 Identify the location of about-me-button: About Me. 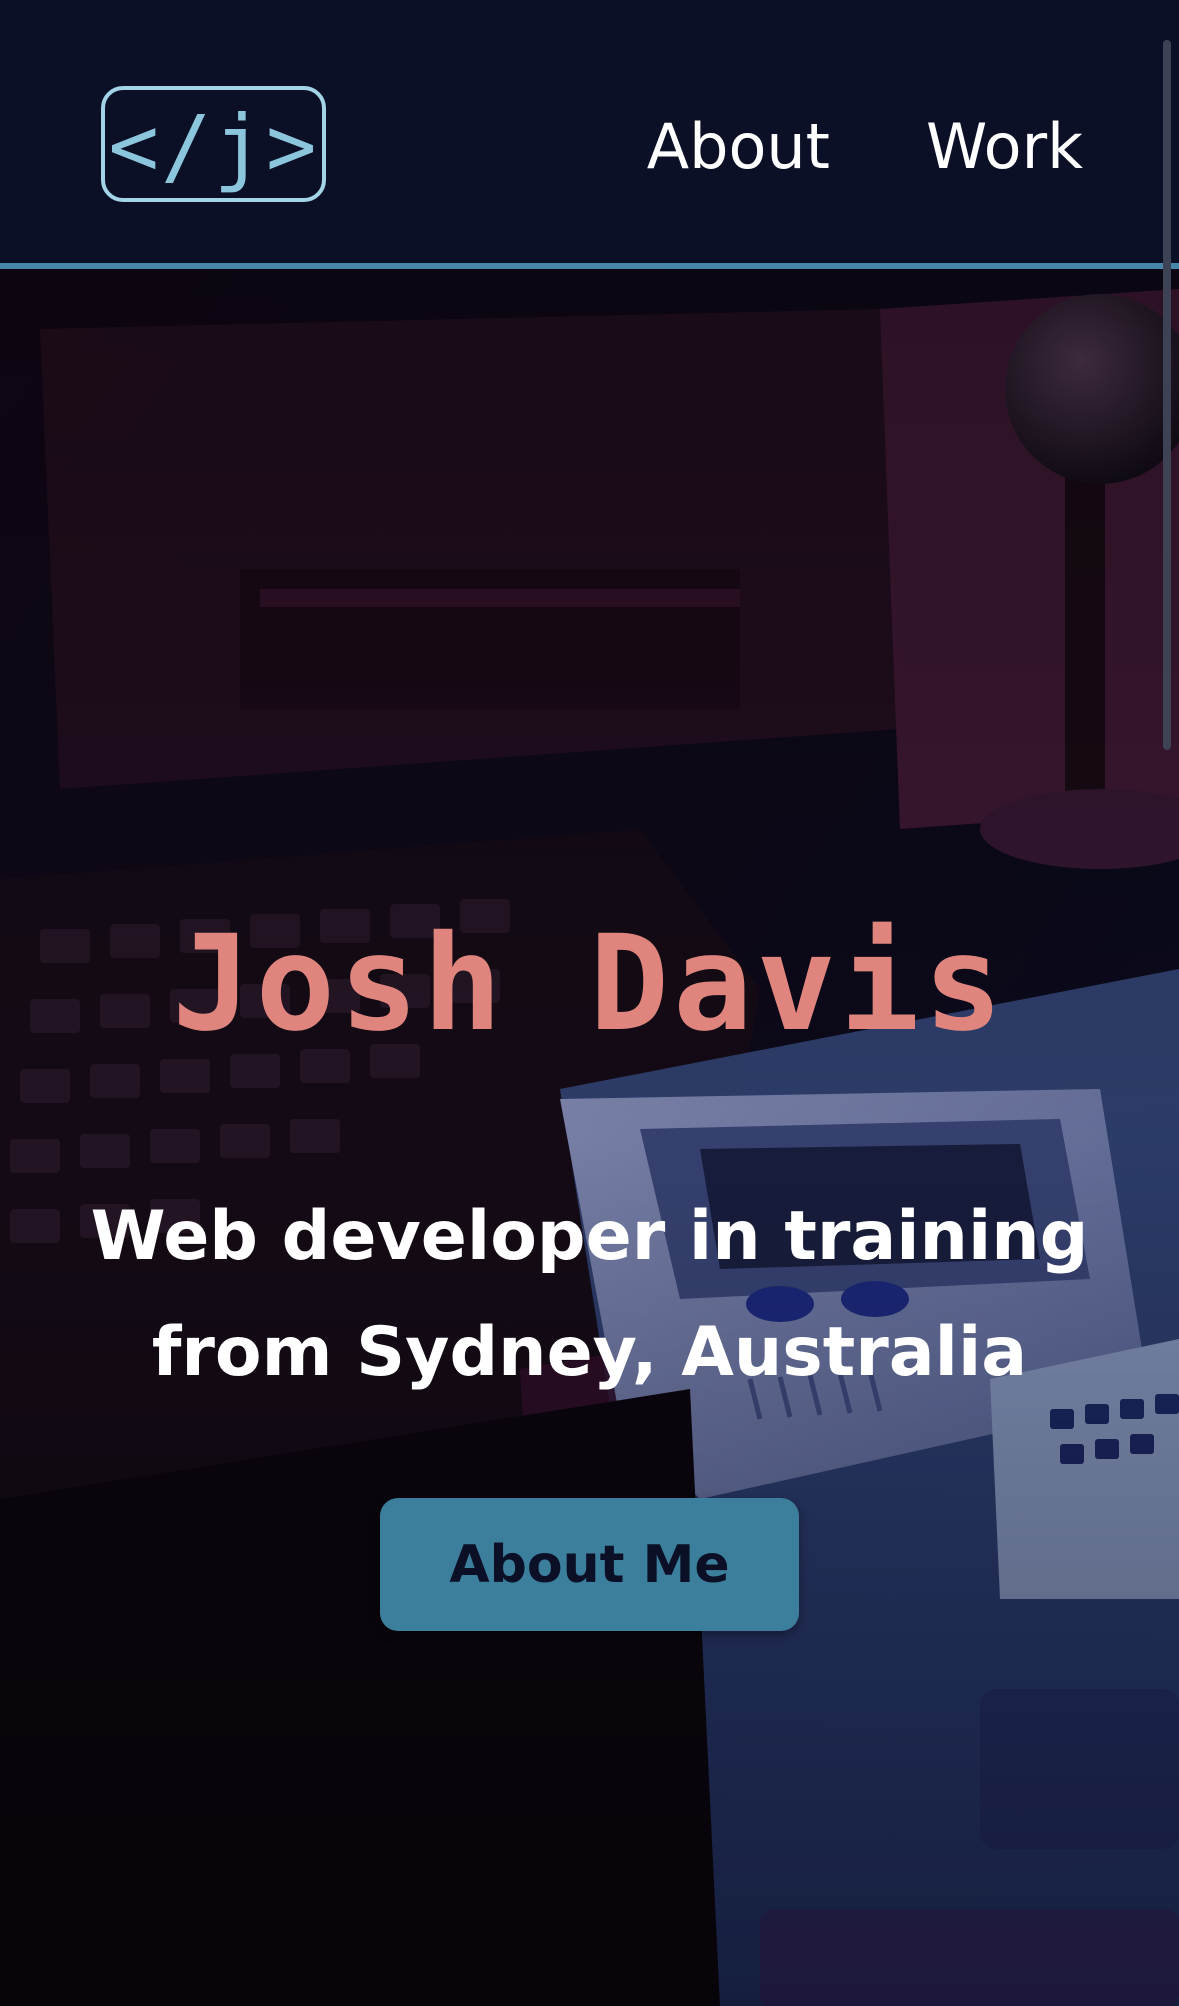
(589, 1564).